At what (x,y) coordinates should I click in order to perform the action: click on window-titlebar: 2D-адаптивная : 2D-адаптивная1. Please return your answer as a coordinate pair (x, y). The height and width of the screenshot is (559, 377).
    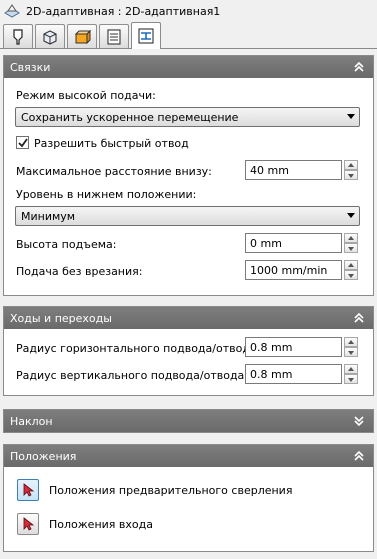
    Looking at the image, I should click on (188, 11).